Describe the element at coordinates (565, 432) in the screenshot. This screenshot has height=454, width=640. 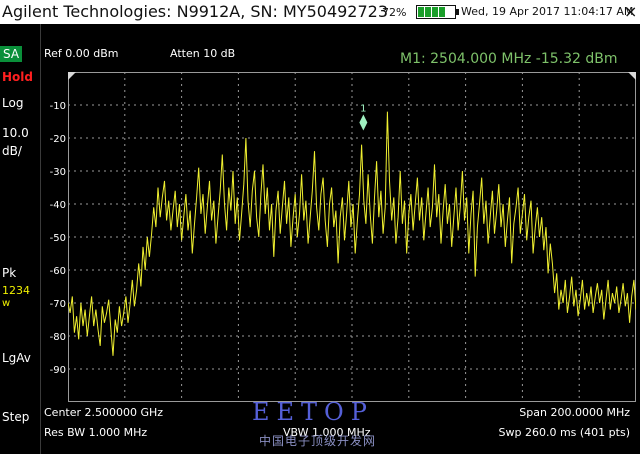
I see `sweep-time: Swp 260.0 ms (401 pts)` at that location.